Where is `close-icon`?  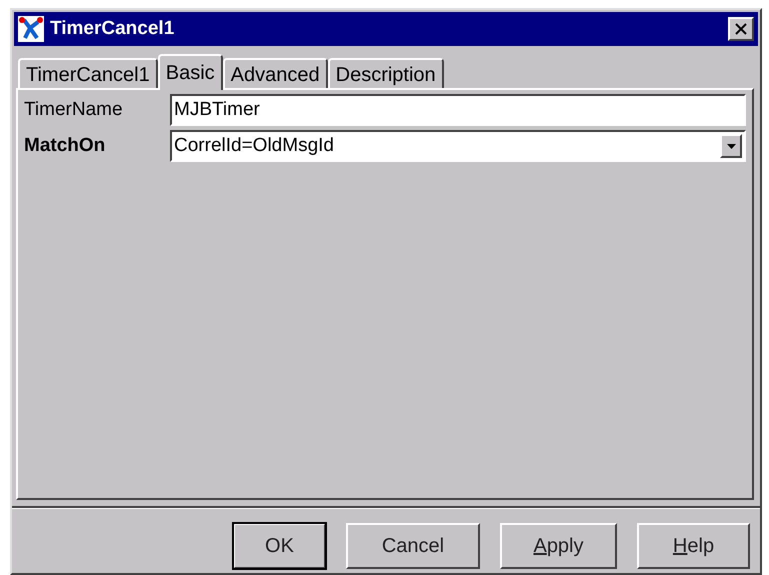 close-icon is located at coordinates (741, 29).